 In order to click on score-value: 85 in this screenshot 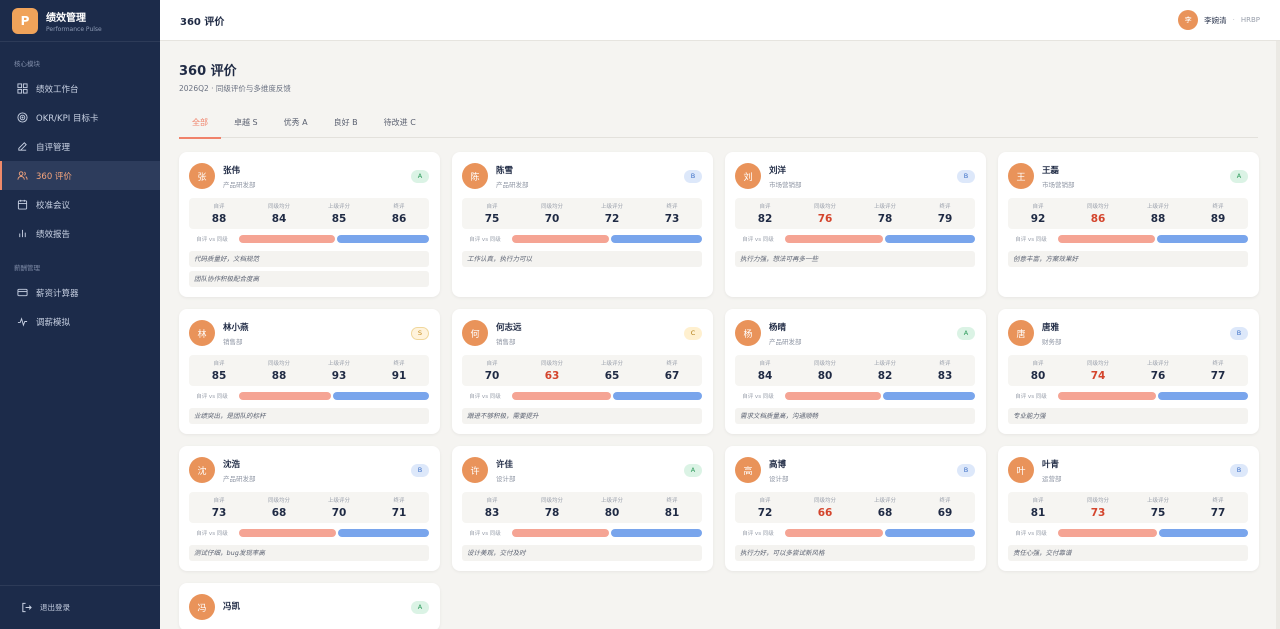, I will do `click(219, 376)`.